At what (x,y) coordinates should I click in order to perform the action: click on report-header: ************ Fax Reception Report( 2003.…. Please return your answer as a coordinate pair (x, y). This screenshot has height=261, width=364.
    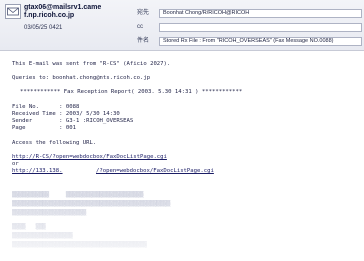
    Looking at the image, I should click on (131, 92).